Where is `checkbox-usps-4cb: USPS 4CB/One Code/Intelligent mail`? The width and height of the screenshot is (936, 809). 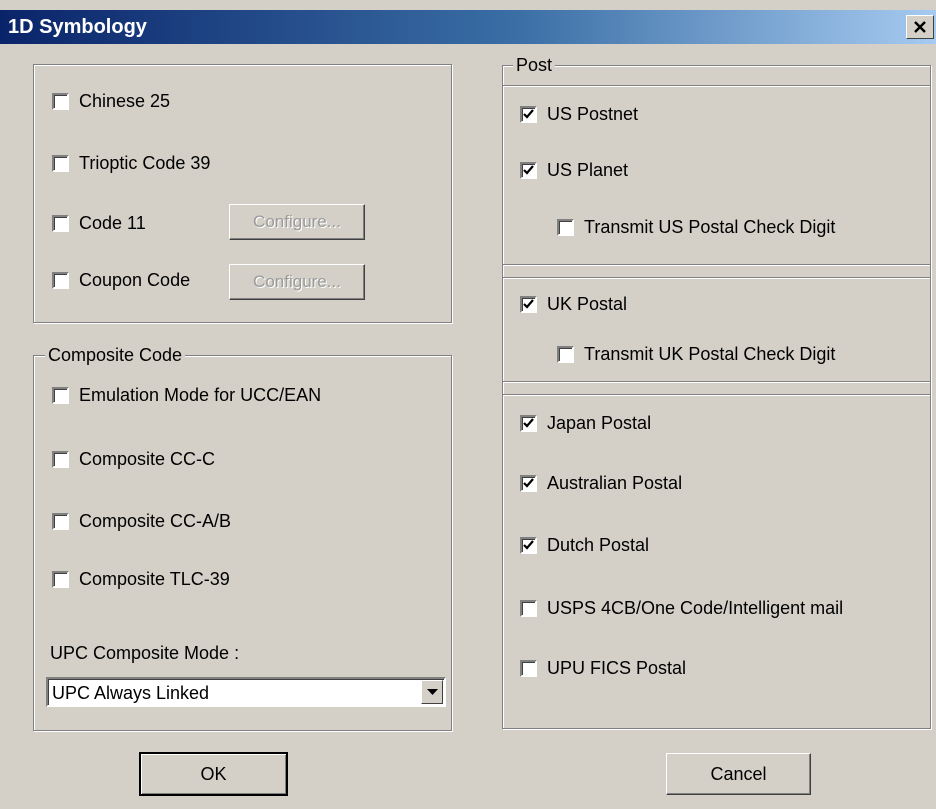 checkbox-usps-4cb: USPS 4CB/One Code/Intelligent mail is located at coordinates (681, 608).